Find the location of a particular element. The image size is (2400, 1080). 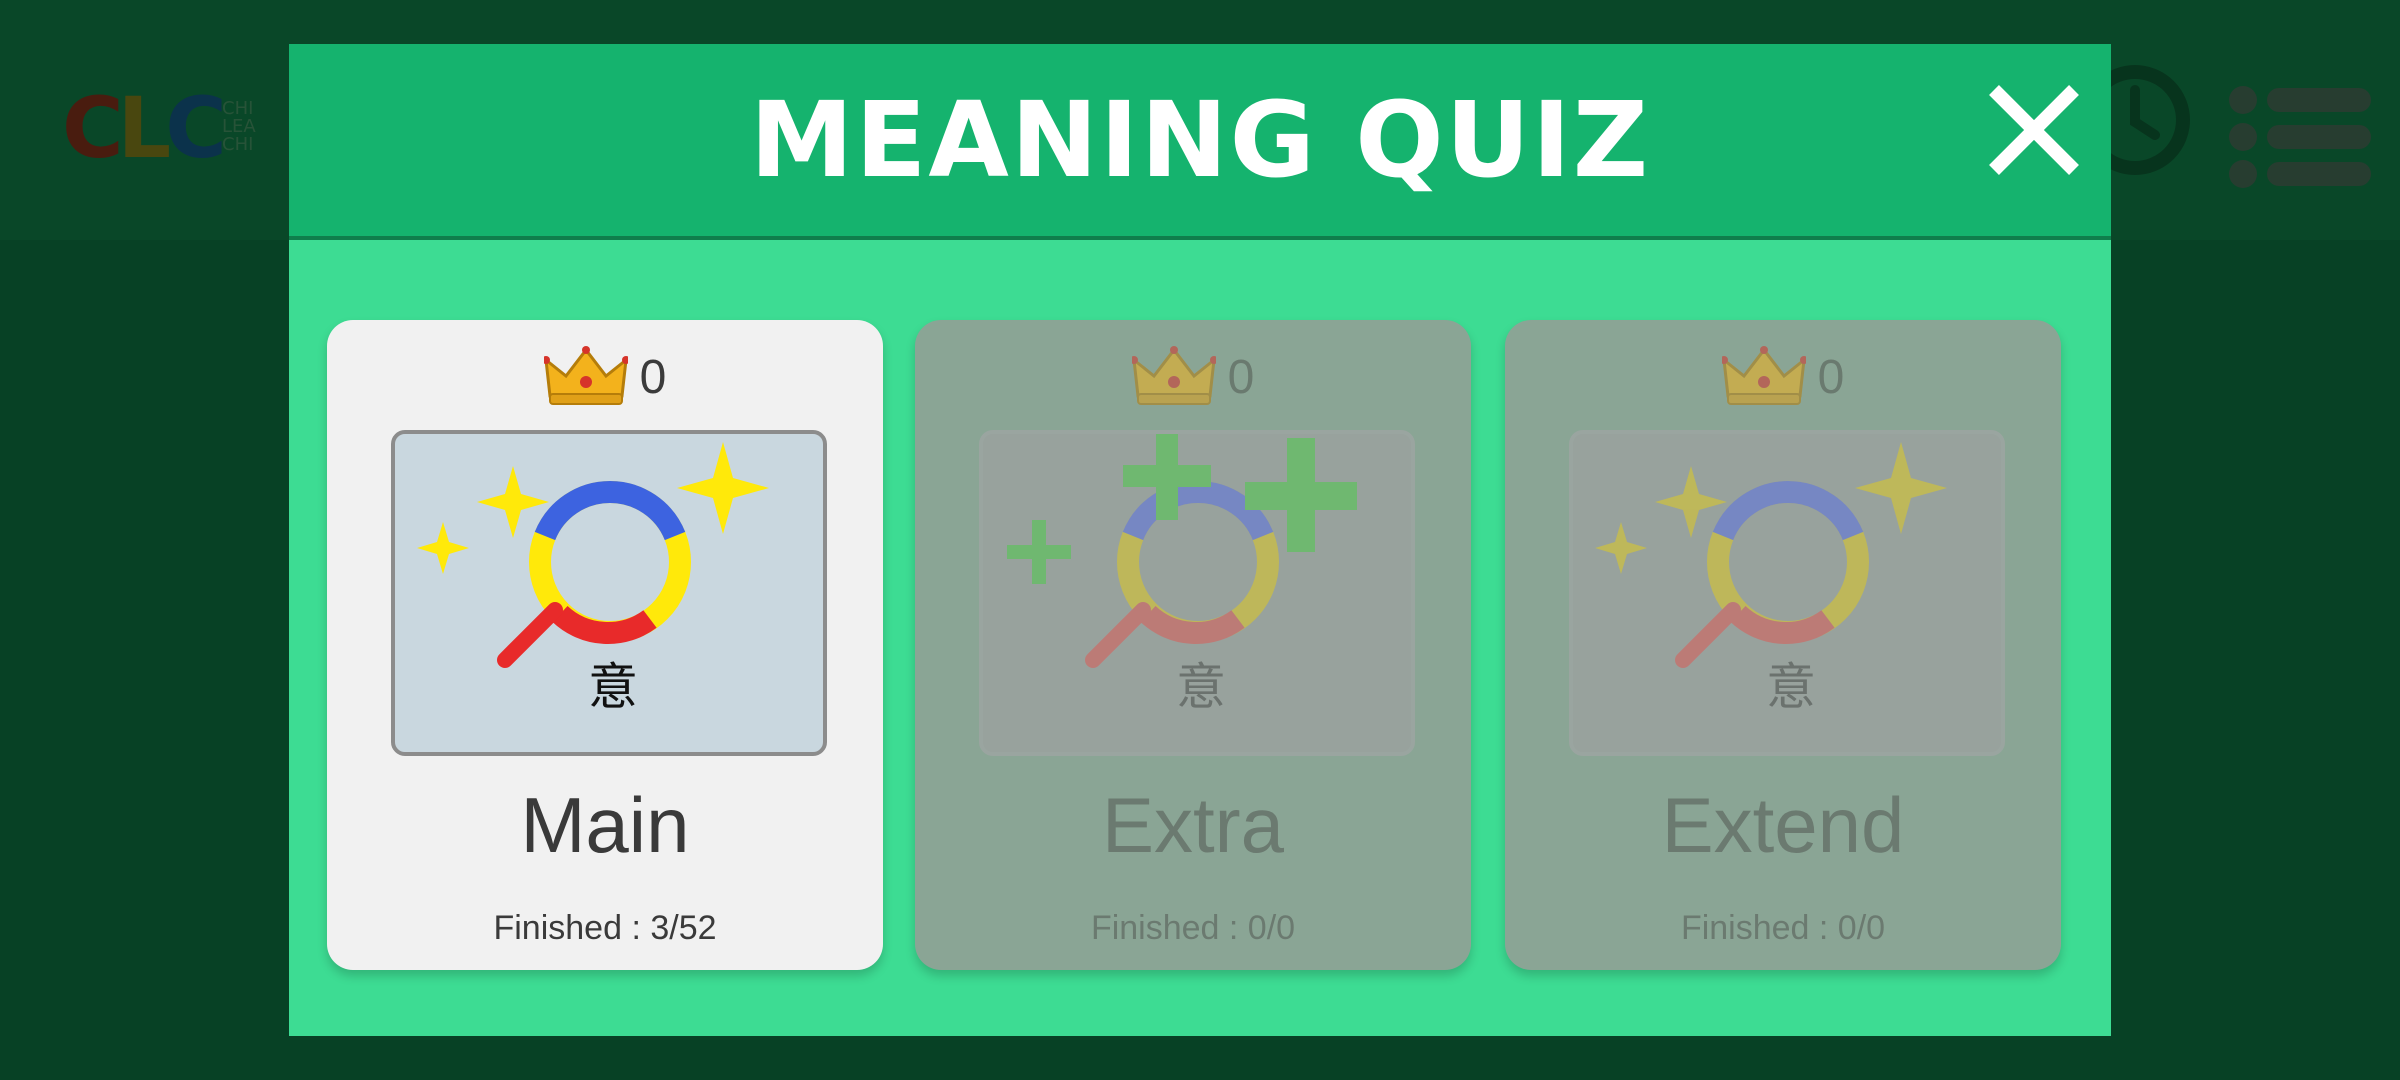

quiz-card-extend: 0 意 Extend Finished : 0/0 is located at coordinates (1783, 645).